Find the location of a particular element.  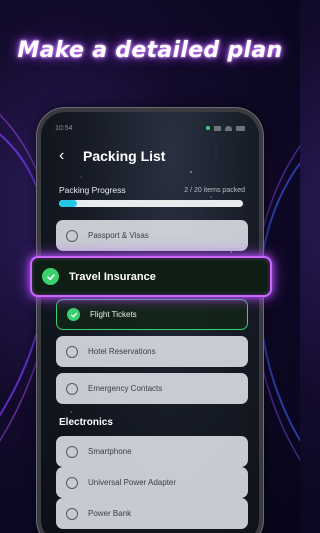

list-item-label: Emergency Contacts is located at coordinates (125, 388).